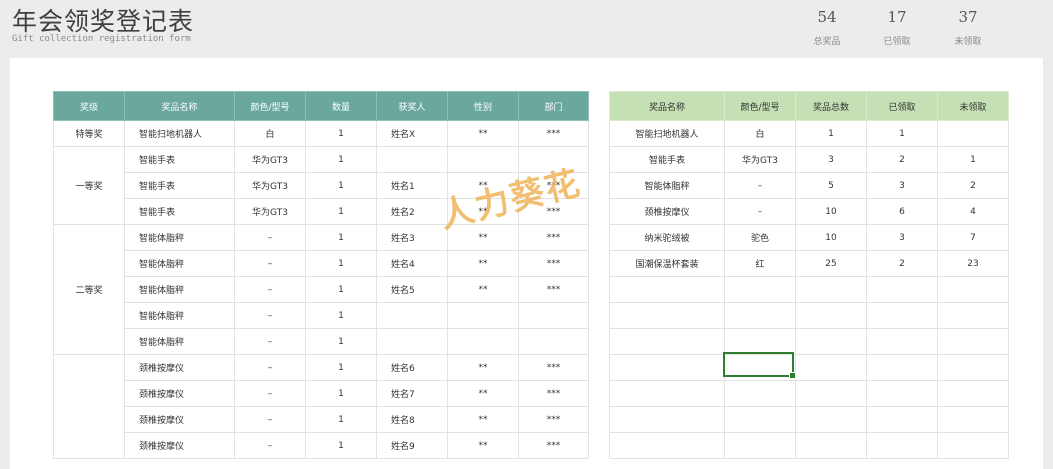  Describe the element at coordinates (973, 185) in the screenshot. I see `summary-unclaimed-cell: 2` at that location.